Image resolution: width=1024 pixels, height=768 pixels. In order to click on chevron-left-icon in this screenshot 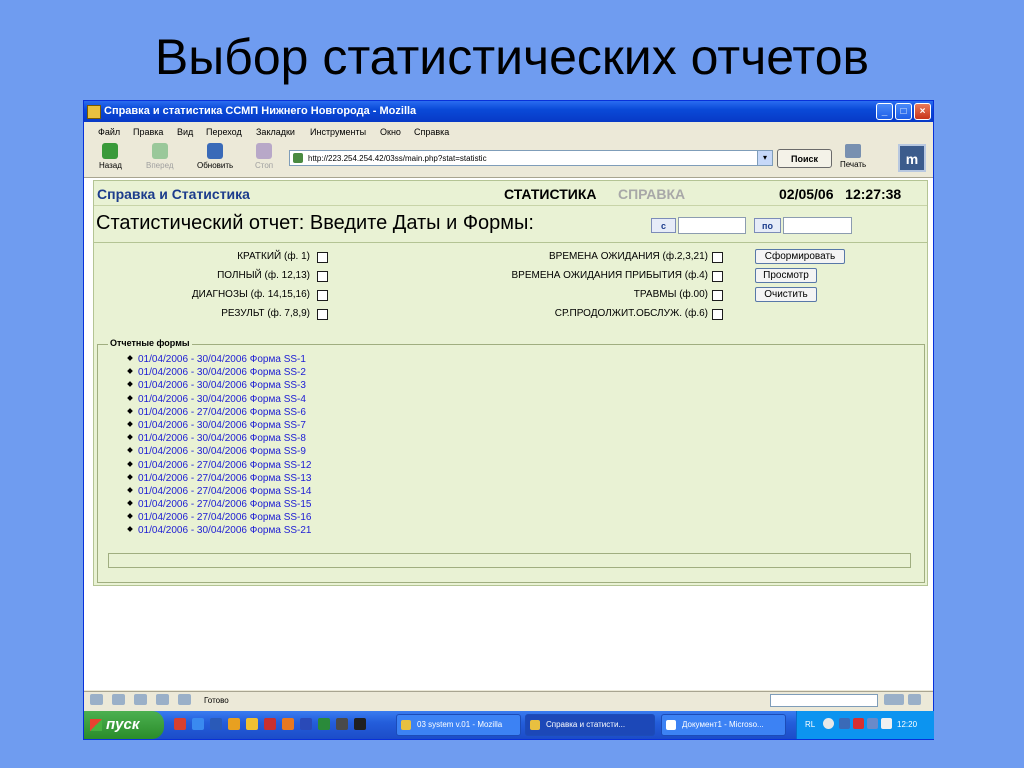, I will do `click(828, 723)`.